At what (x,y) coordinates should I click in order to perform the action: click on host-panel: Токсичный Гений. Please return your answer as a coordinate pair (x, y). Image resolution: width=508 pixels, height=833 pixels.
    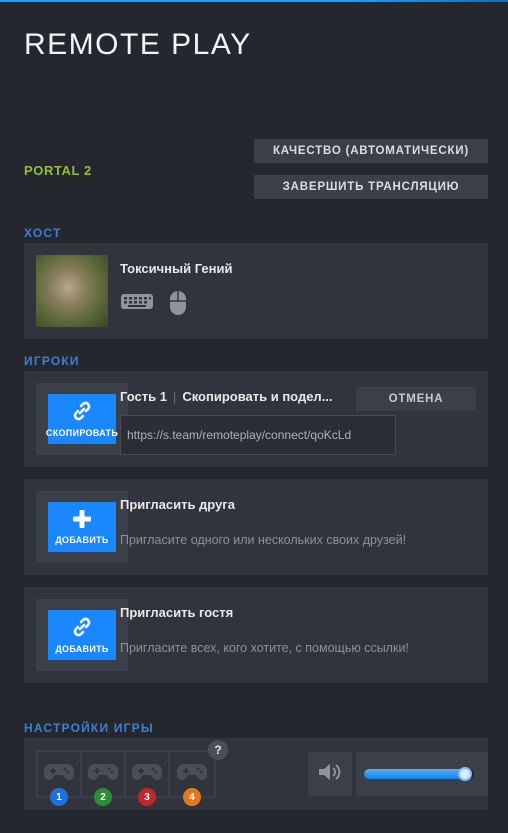
    Looking at the image, I should click on (256, 291).